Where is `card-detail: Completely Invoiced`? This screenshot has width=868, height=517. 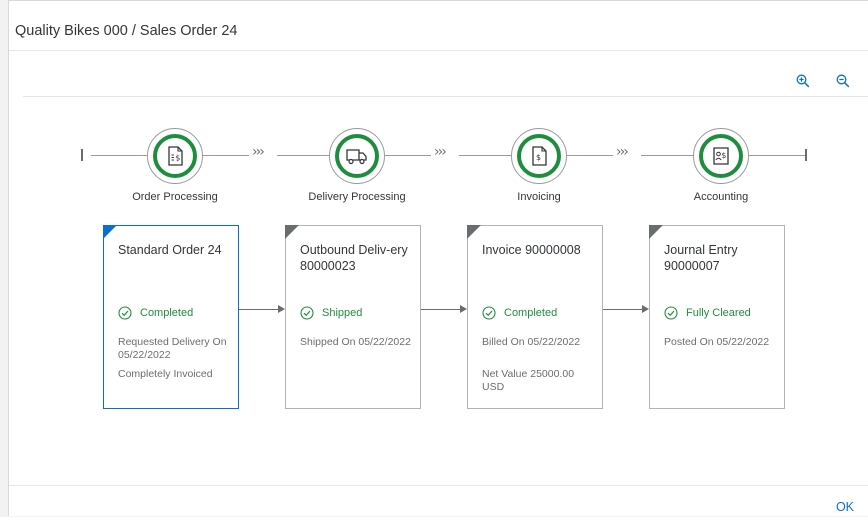 card-detail: Completely Invoiced is located at coordinates (165, 374).